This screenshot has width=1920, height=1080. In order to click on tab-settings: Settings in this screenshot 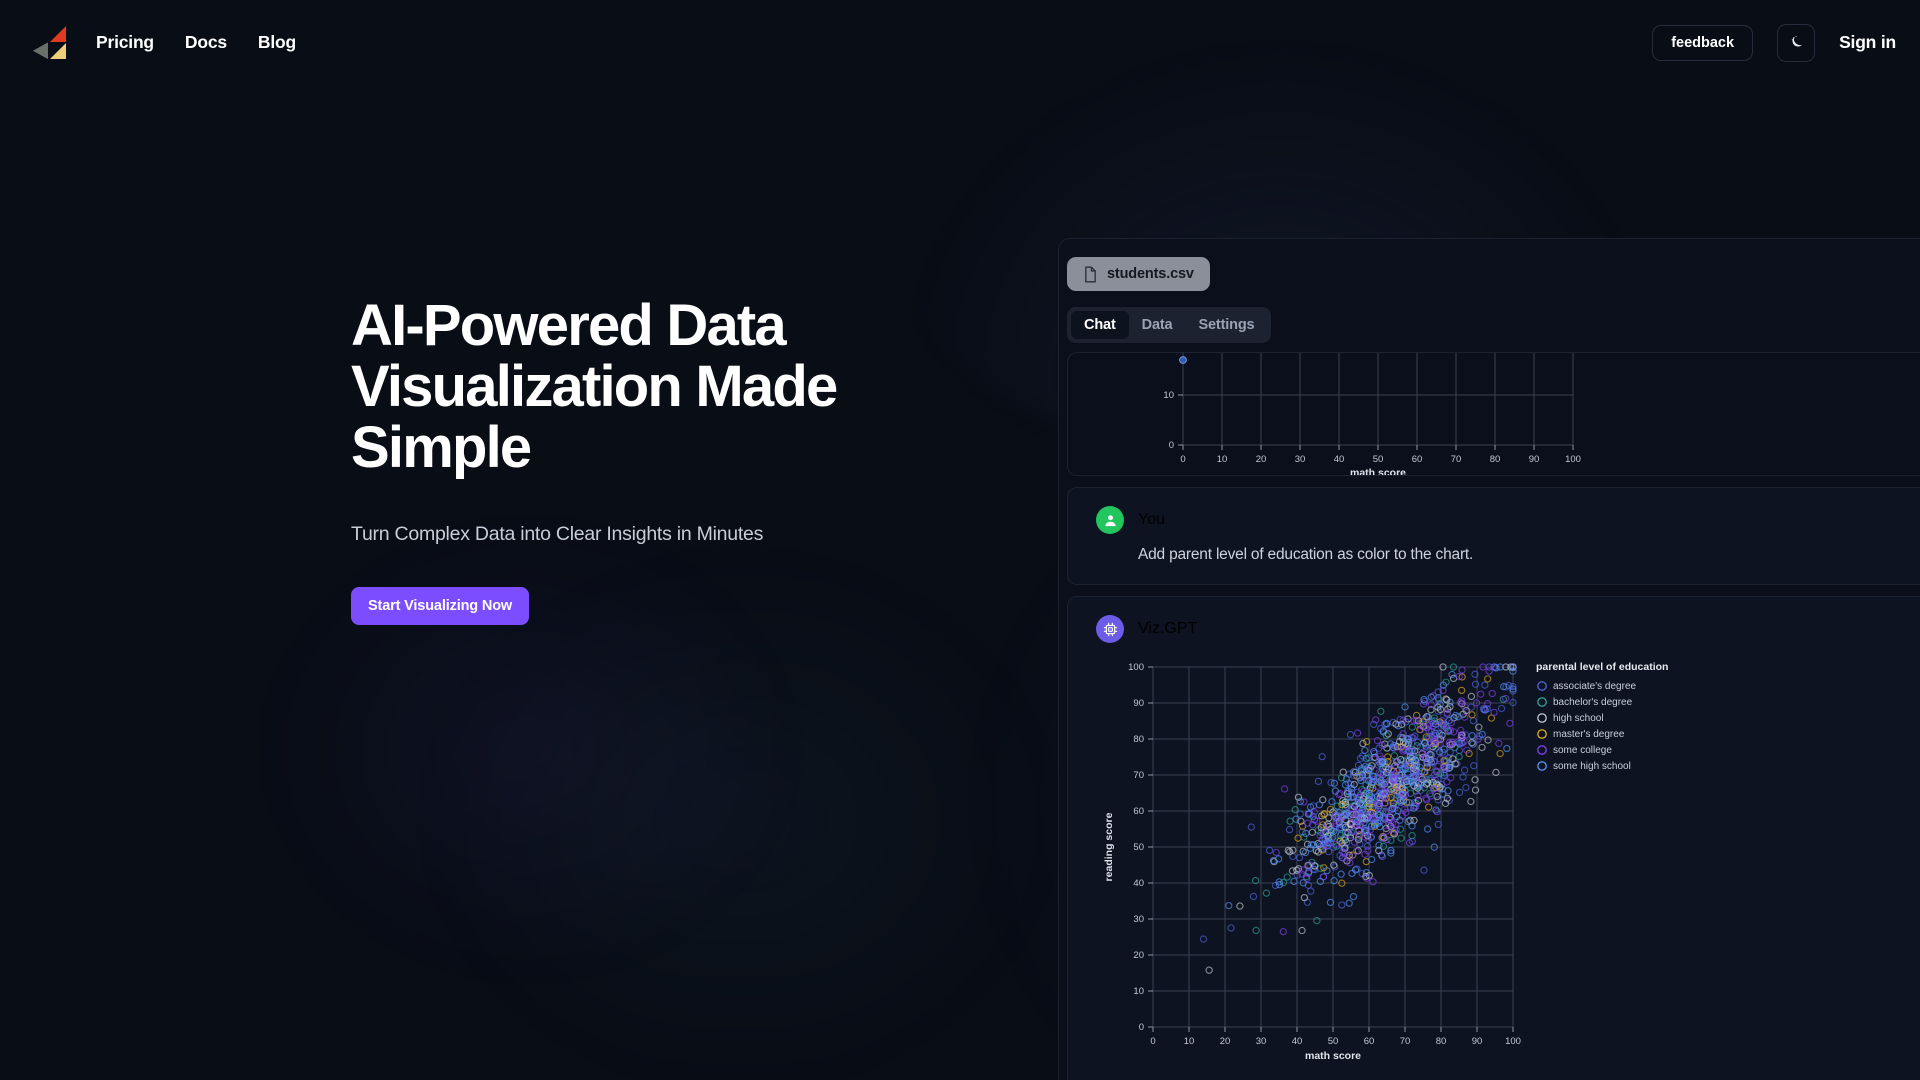, I will do `click(1226, 325)`.